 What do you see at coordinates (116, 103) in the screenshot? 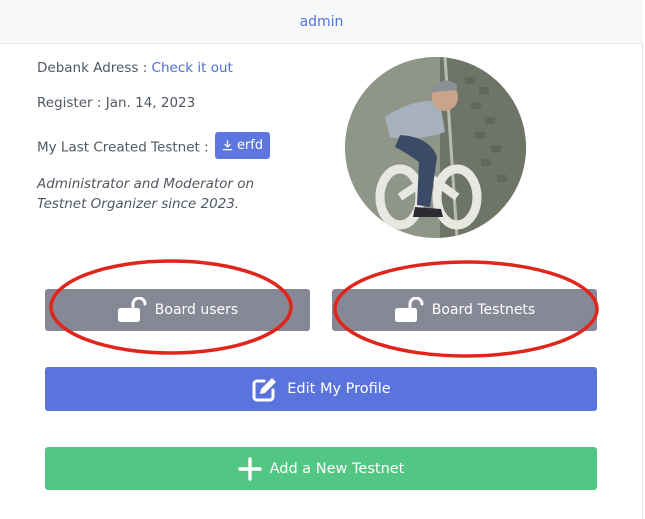
I see `register-date: Register : Jan. 14, 2023` at bounding box center [116, 103].